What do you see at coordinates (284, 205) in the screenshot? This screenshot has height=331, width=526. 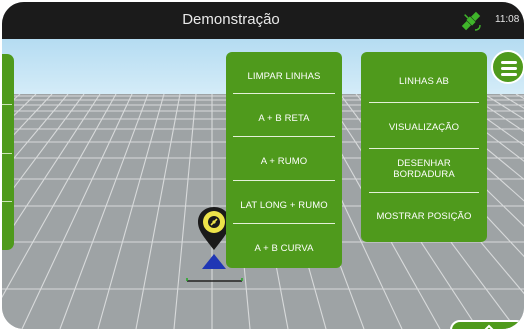 I see `menu-item-lat-long-rumo: LAT LONG + RUMO` at bounding box center [284, 205].